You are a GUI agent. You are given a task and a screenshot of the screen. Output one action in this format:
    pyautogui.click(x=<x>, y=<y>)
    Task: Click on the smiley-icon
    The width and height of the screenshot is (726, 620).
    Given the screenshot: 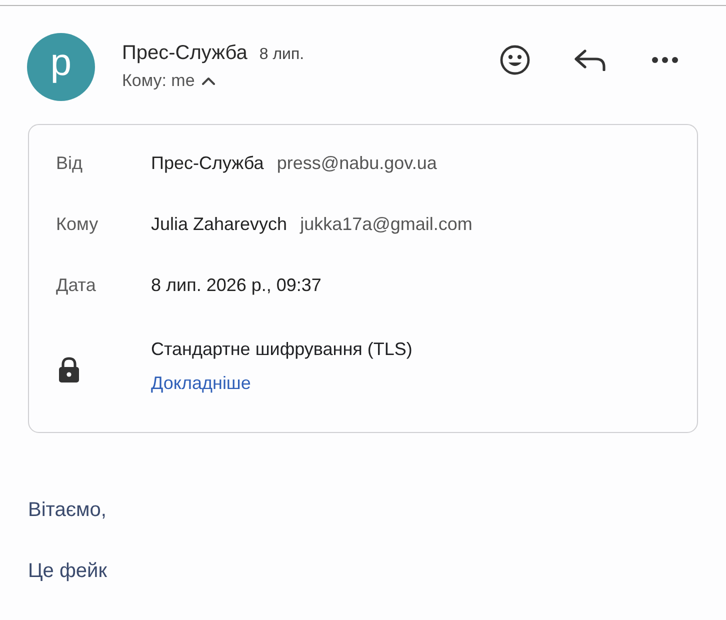 What is the action you would take?
    pyautogui.click(x=515, y=60)
    